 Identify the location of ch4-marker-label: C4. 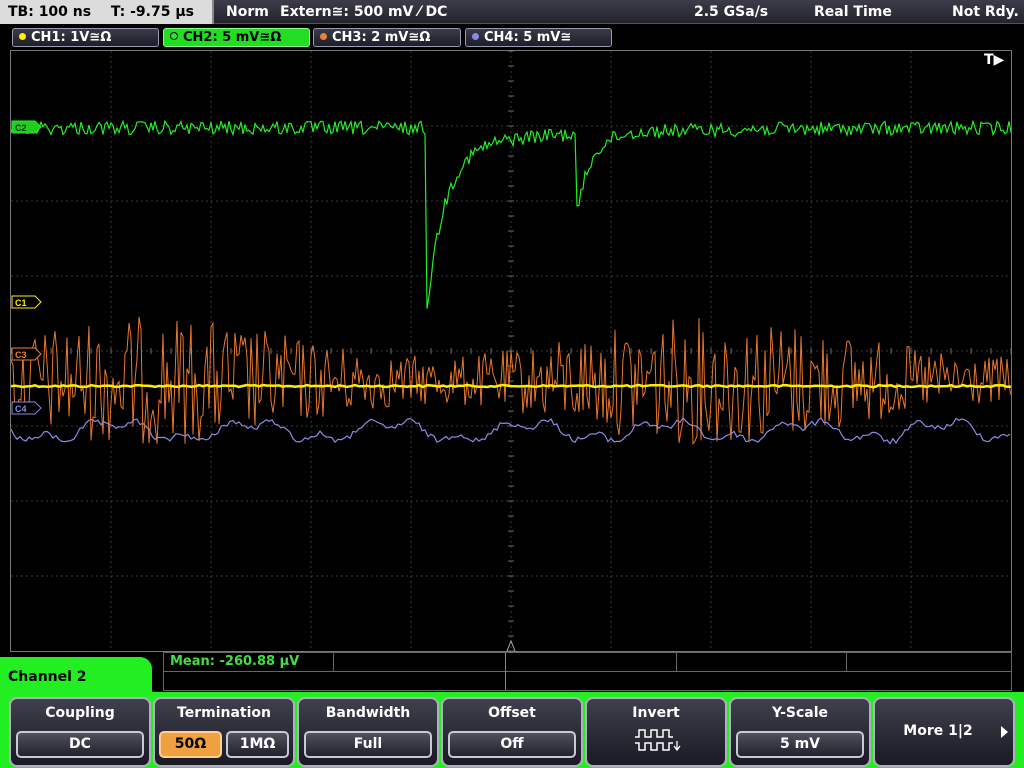
(21, 409).